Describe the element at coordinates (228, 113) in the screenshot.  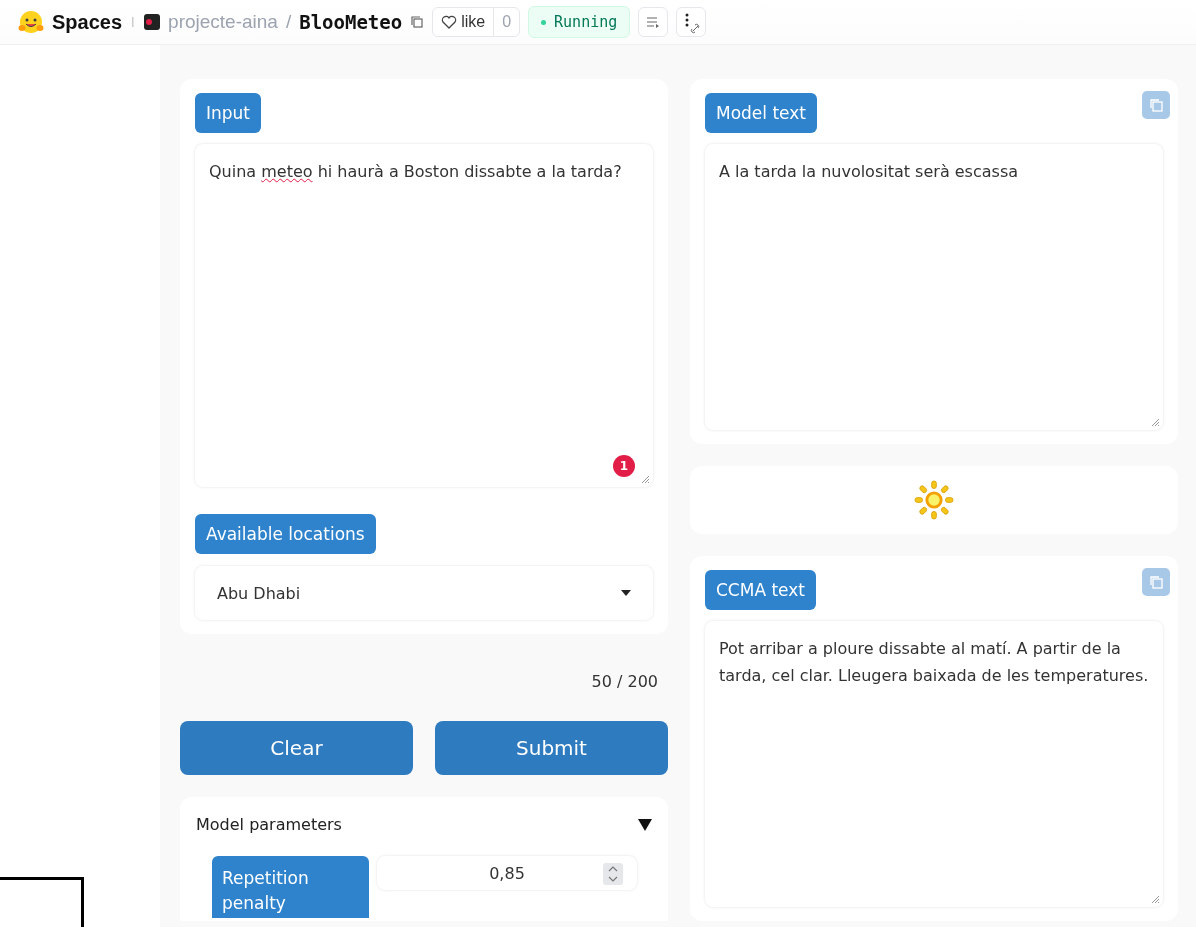
I see `input-label: Input` at that location.